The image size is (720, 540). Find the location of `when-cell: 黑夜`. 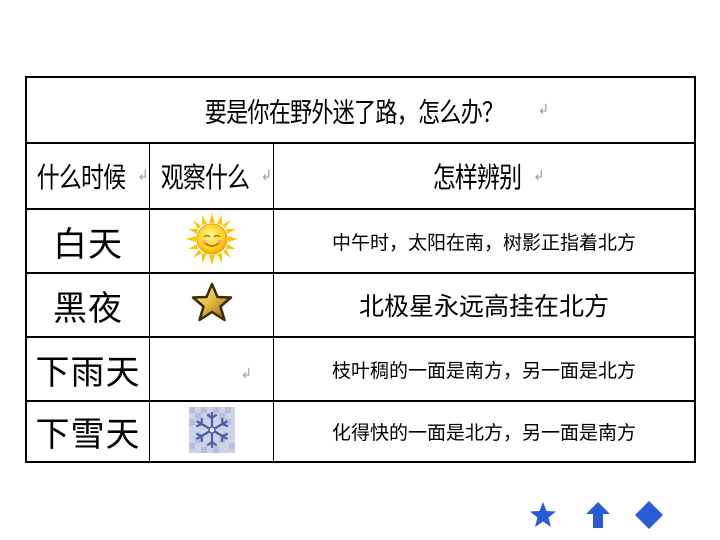

when-cell: 黑夜 is located at coordinates (88, 305).